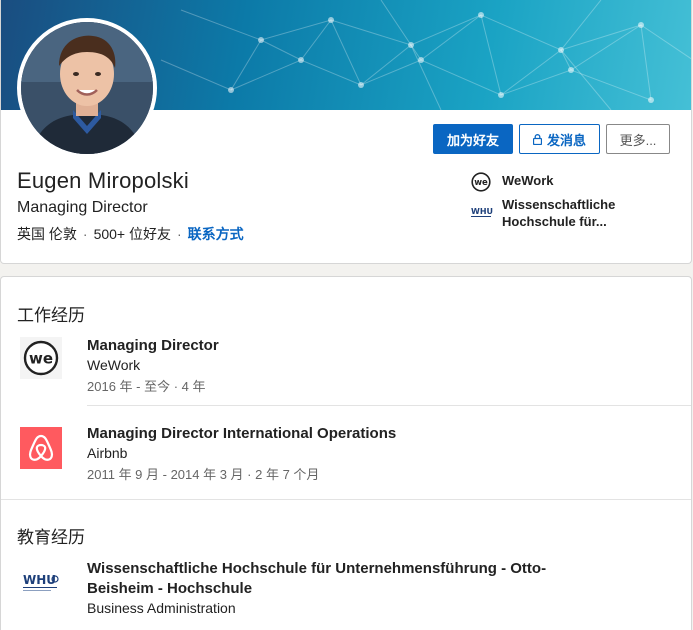  Describe the element at coordinates (537, 139) in the screenshot. I see `lock-icon` at that location.